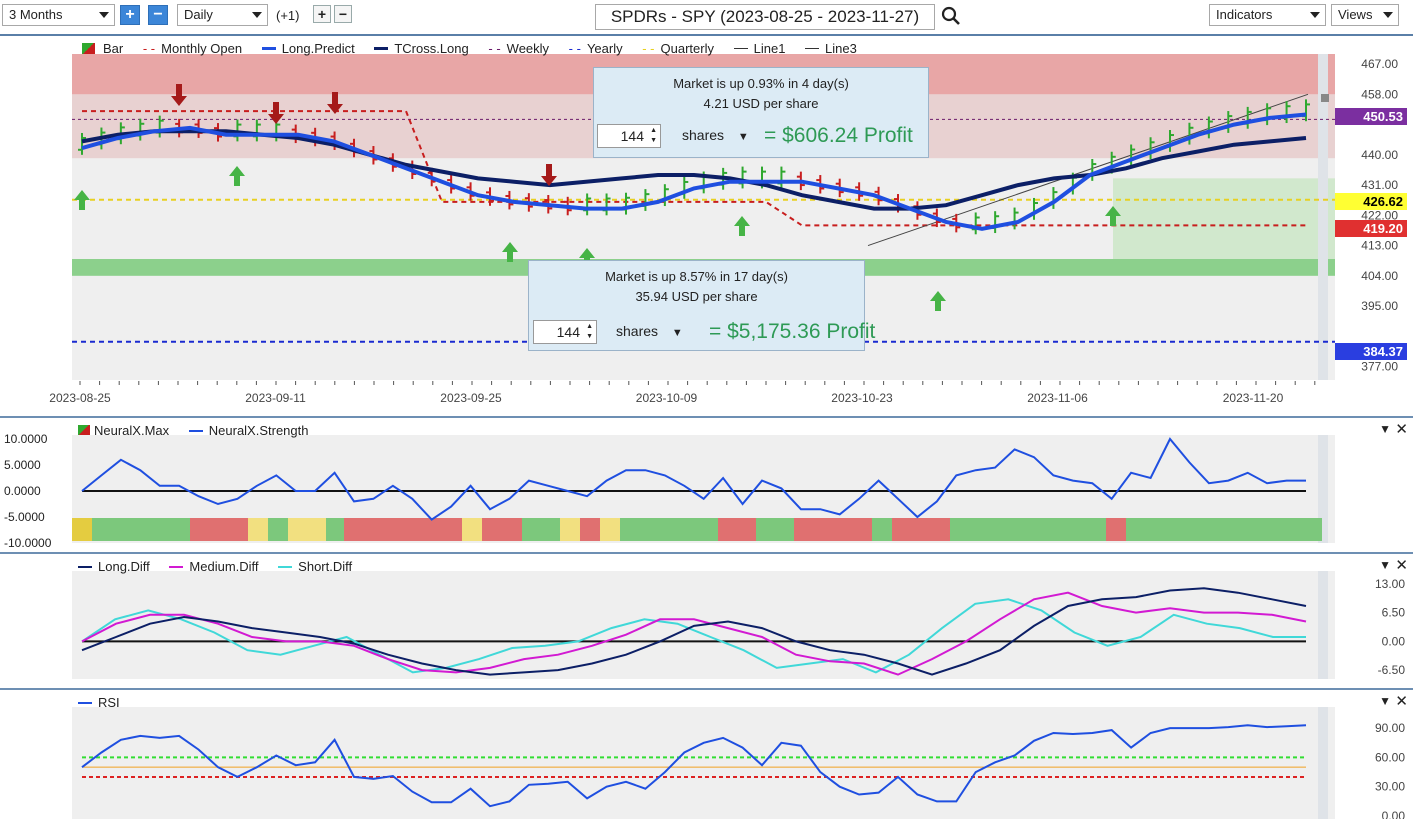 The image size is (1413, 822). What do you see at coordinates (1365, 15) in the screenshot?
I see `views-select: Views` at bounding box center [1365, 15].